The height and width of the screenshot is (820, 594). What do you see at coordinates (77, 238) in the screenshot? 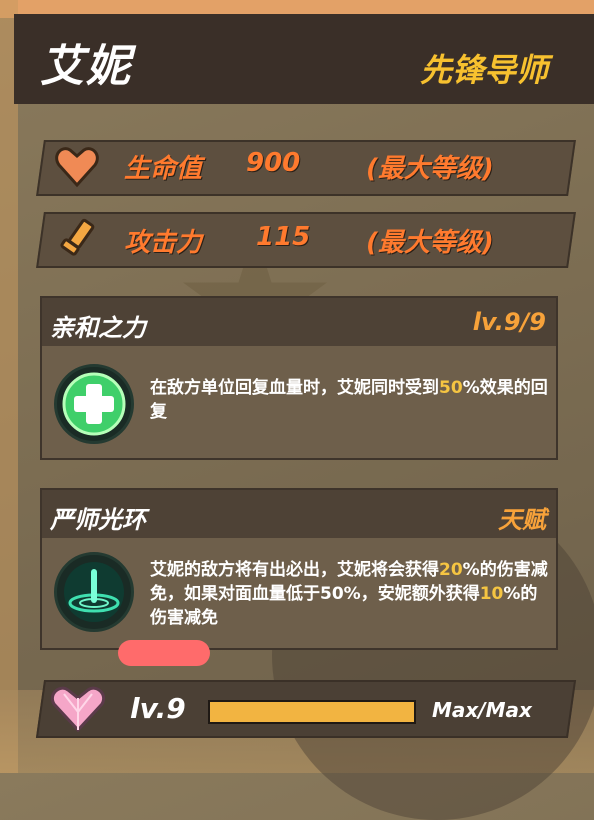
I see `sword-icon` at bounding box center [77, 238].